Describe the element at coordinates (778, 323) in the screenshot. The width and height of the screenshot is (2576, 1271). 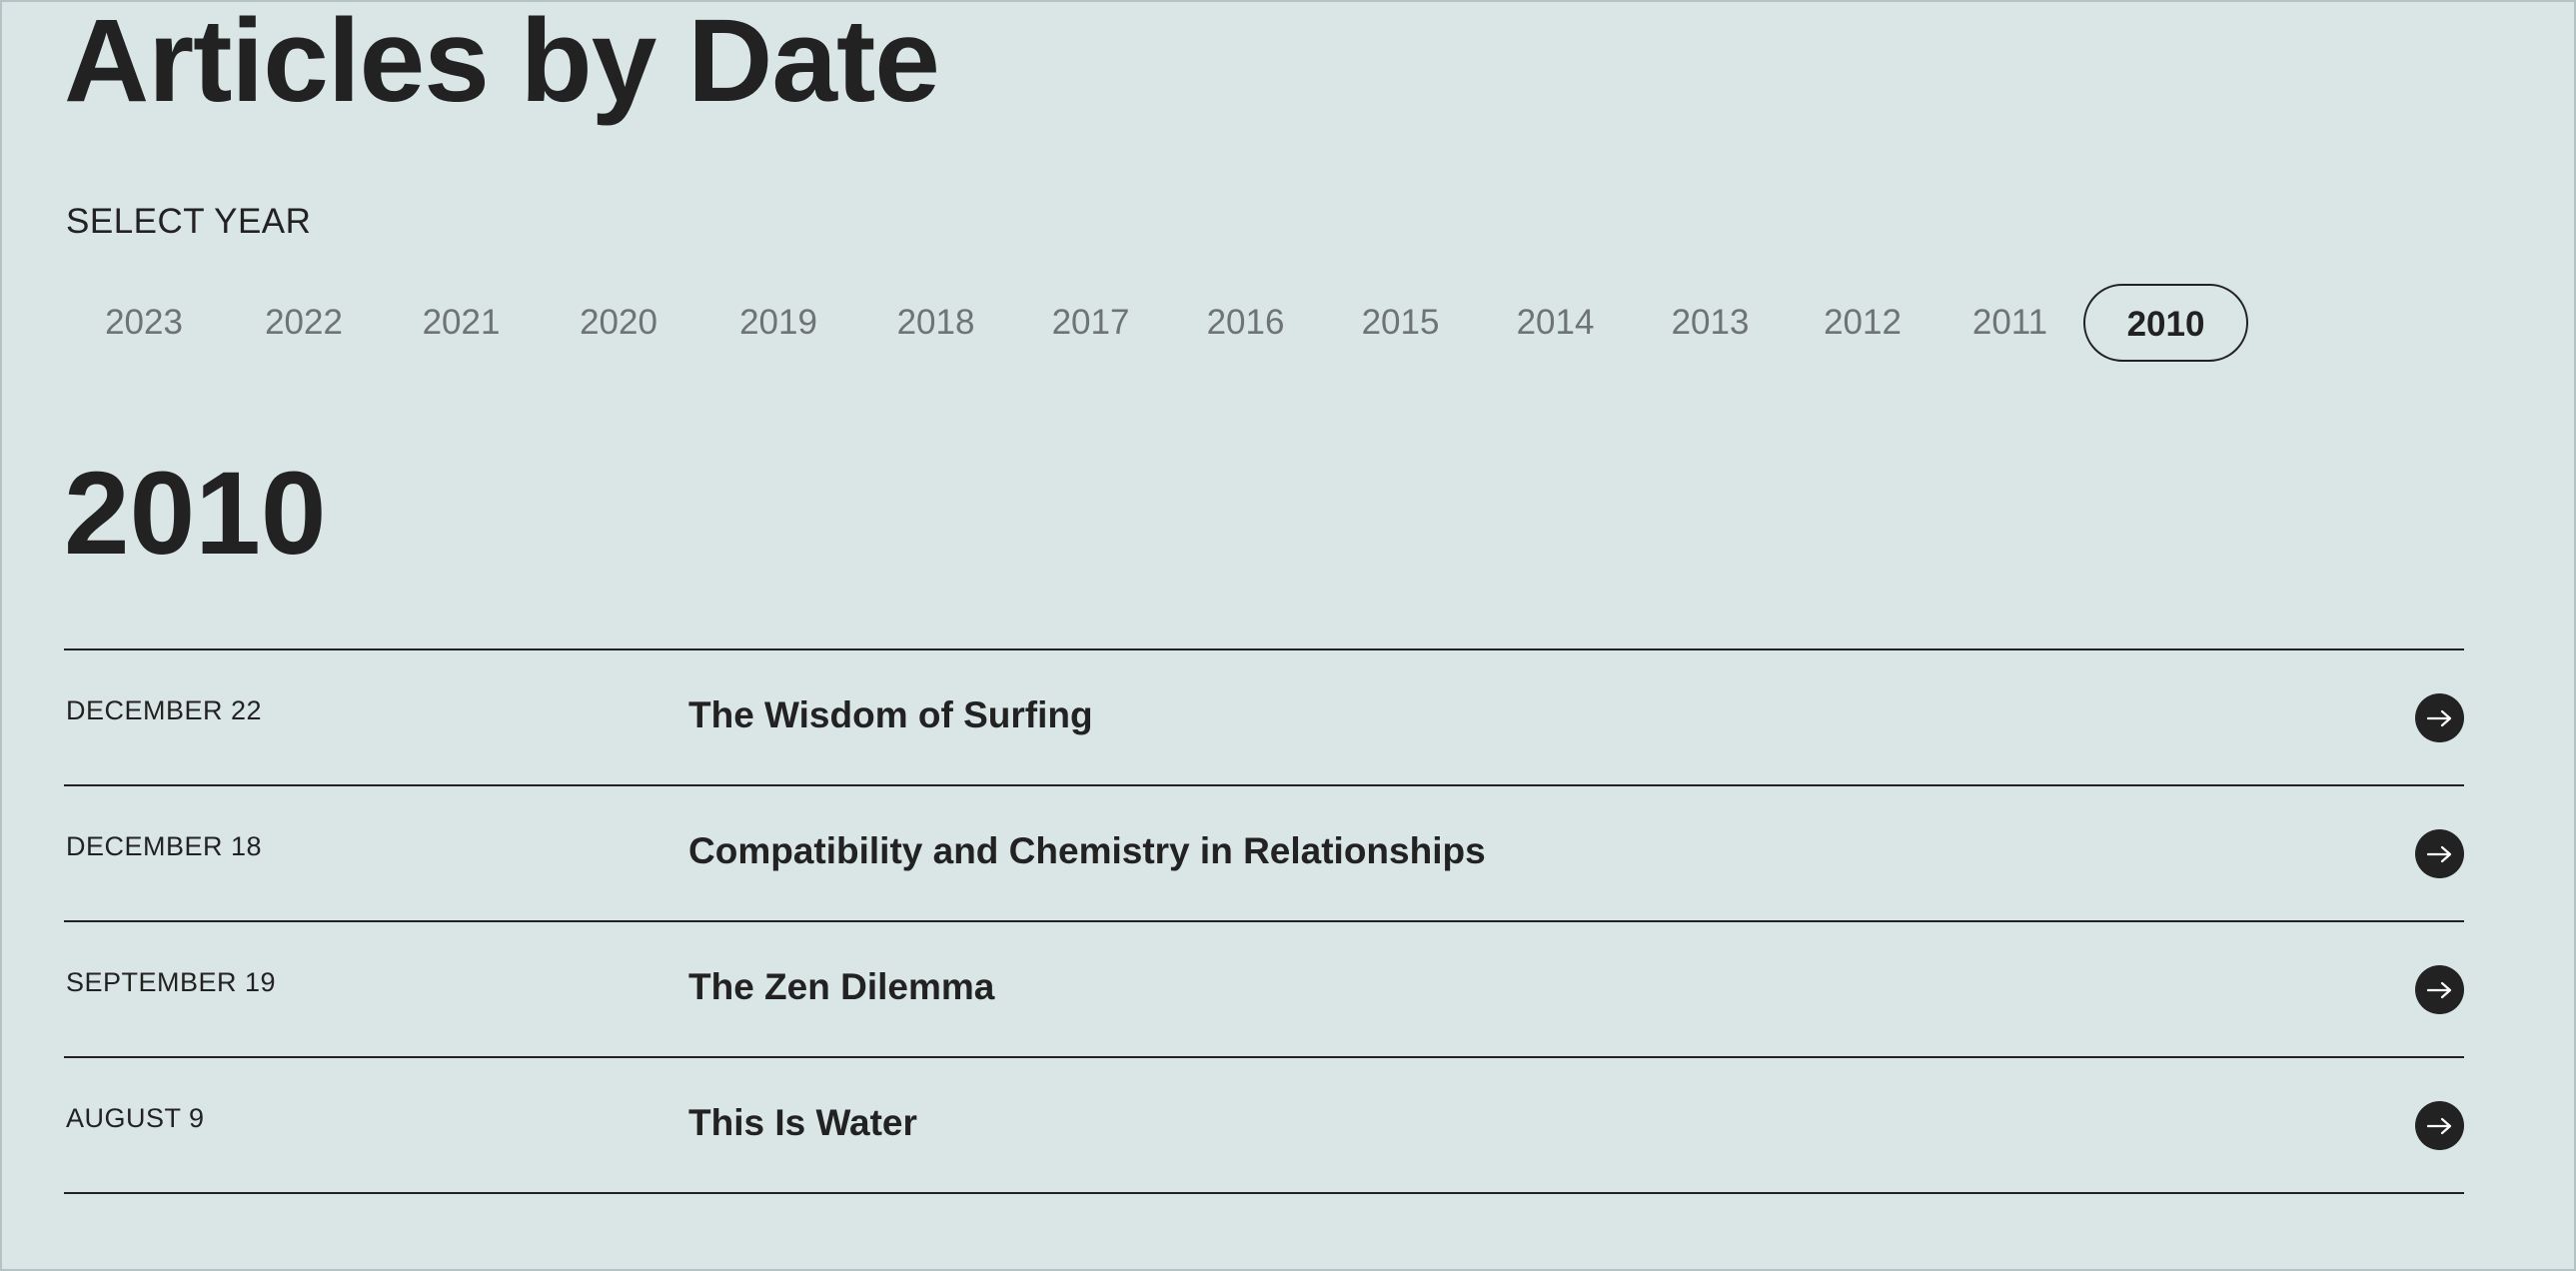
I see `year-option-2019: 2019` at that location.